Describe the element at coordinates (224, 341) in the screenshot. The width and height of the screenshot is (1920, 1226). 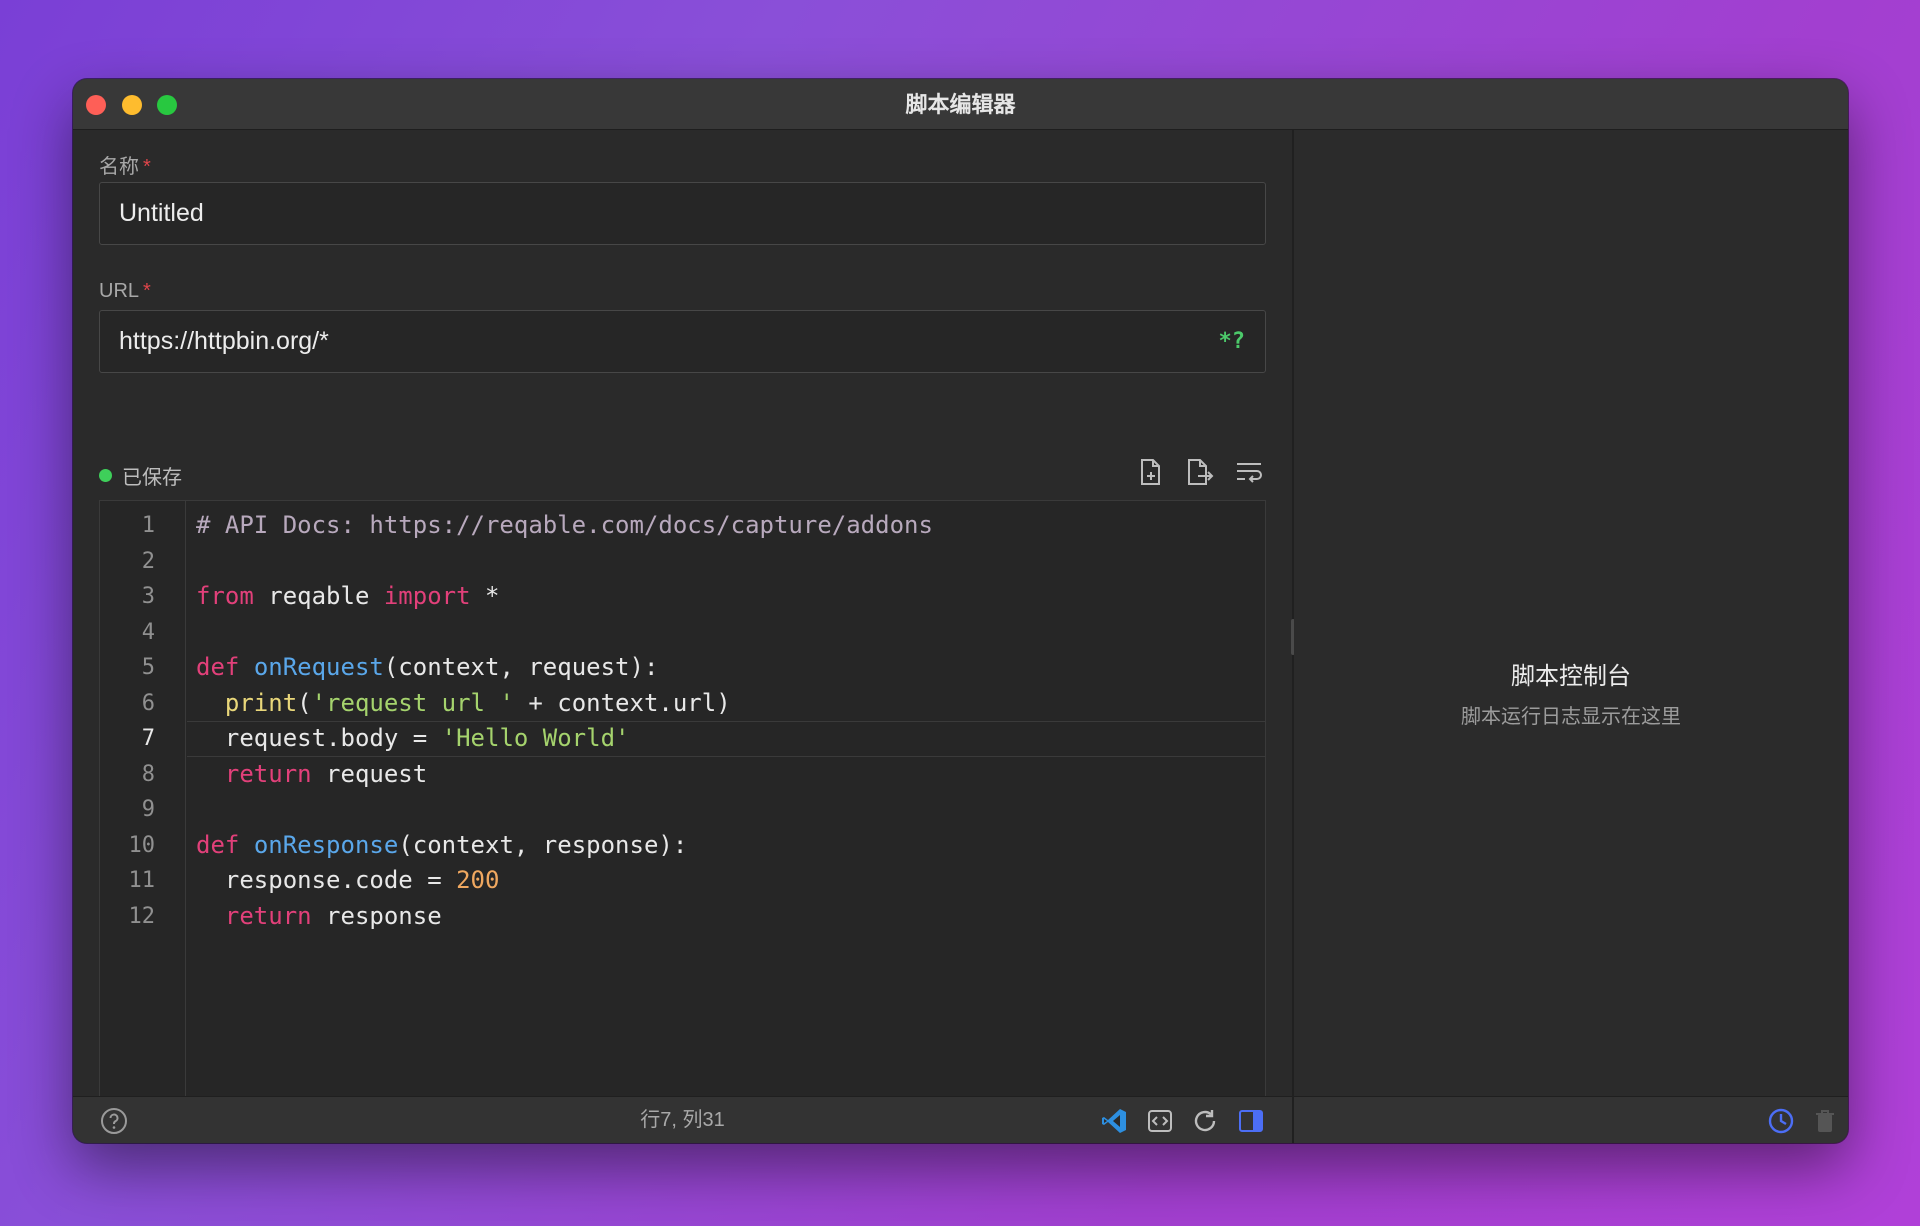
I see `url-input-value: https://httpbin.org/*` at that location.